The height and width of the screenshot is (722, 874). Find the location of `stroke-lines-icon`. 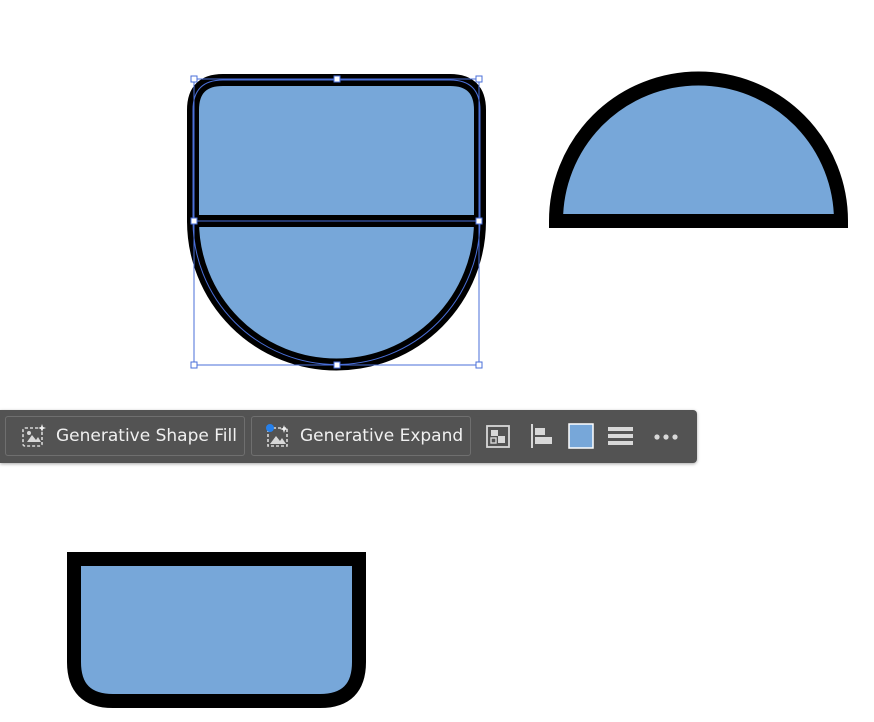

stroke-lines-icon is located at coordinates (621, 436).